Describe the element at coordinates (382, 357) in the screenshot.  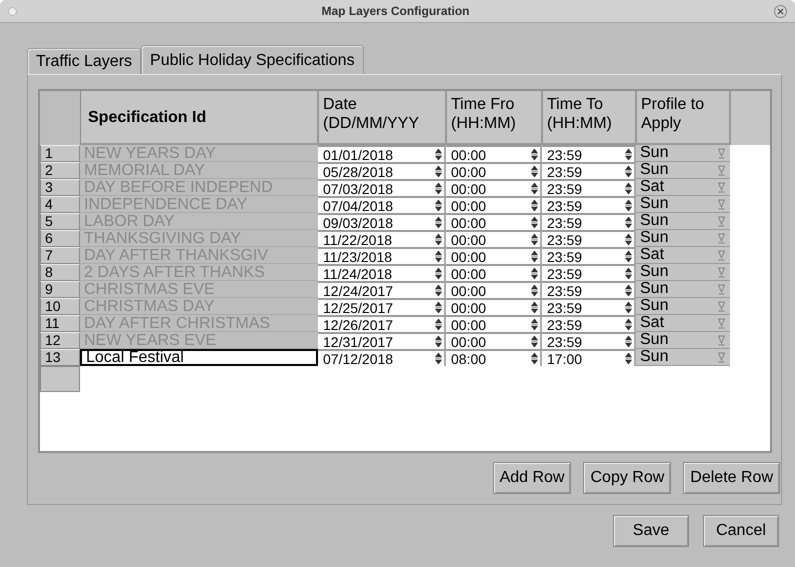
I see `date-spinbox: 07/12/2018` at that location.